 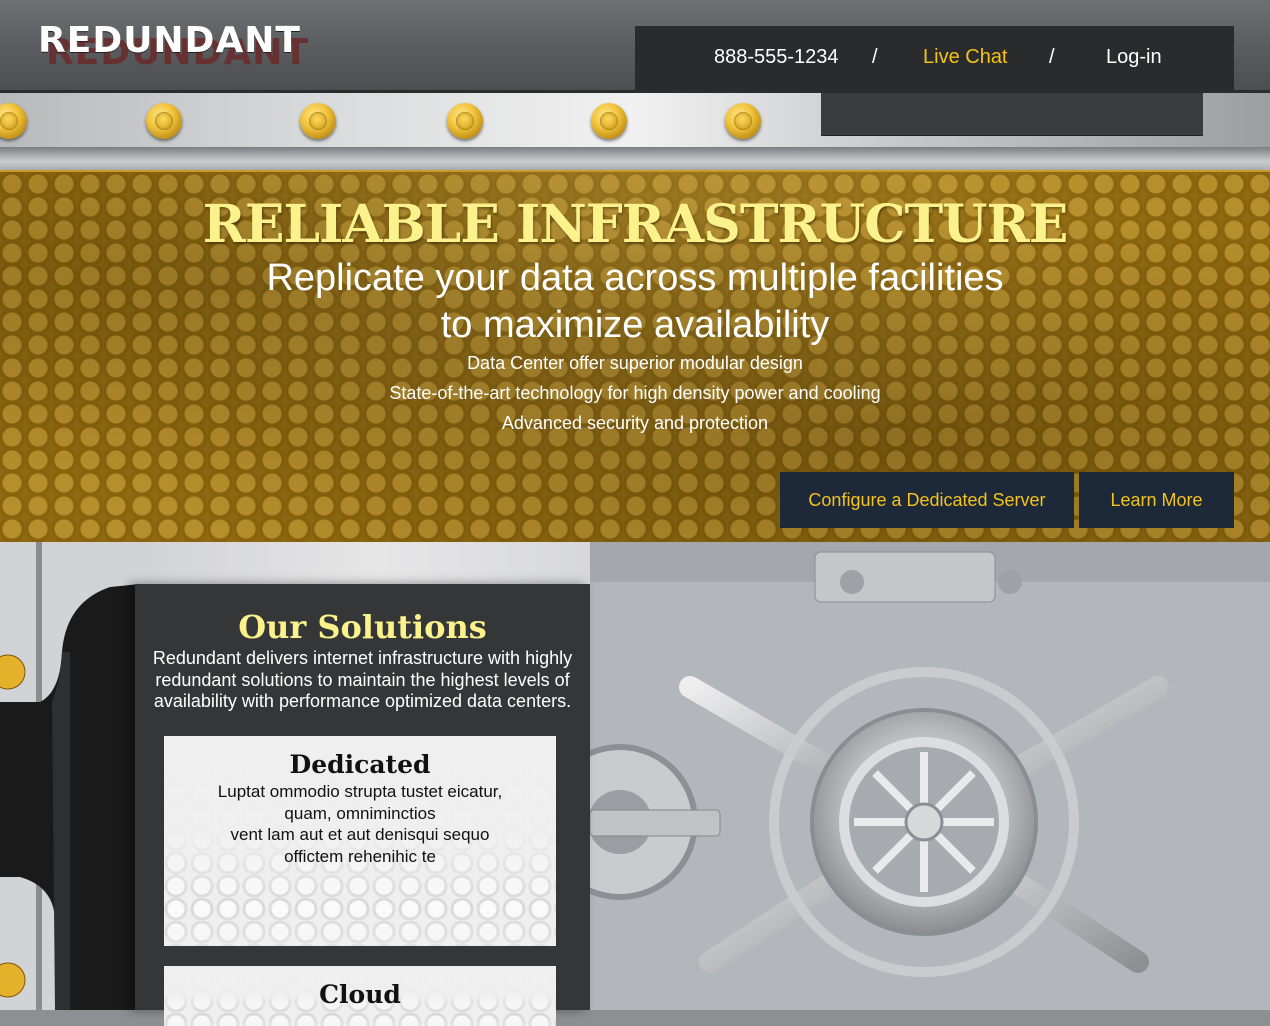 I want to click on hero-subtitle-line2: to maximize availability, so click(x=635, y=325).